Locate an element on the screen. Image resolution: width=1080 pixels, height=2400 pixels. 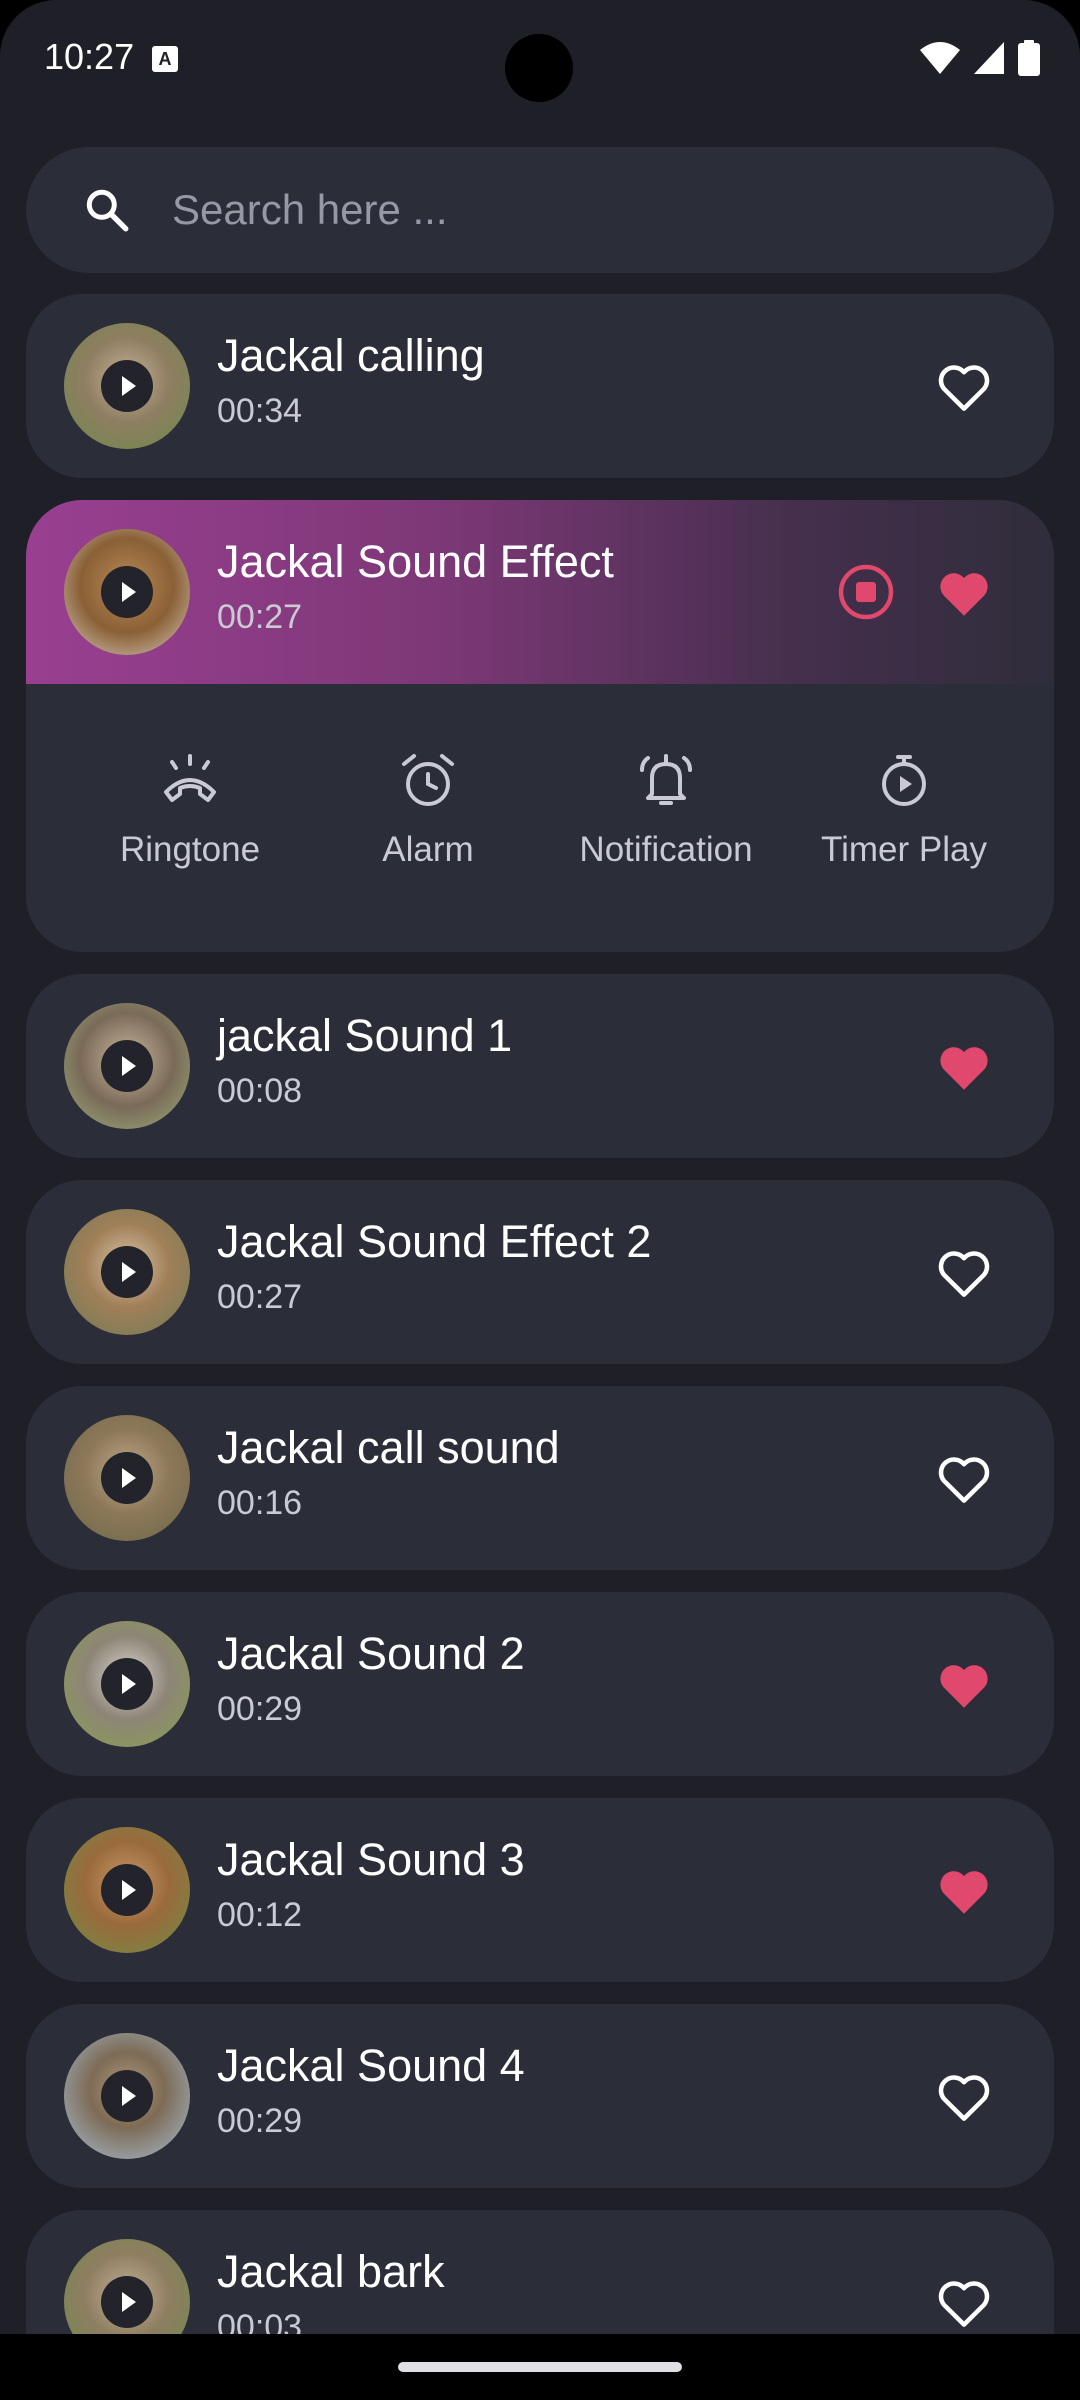
sound-duration: 00:16 is located at coordinates (260, 1503).